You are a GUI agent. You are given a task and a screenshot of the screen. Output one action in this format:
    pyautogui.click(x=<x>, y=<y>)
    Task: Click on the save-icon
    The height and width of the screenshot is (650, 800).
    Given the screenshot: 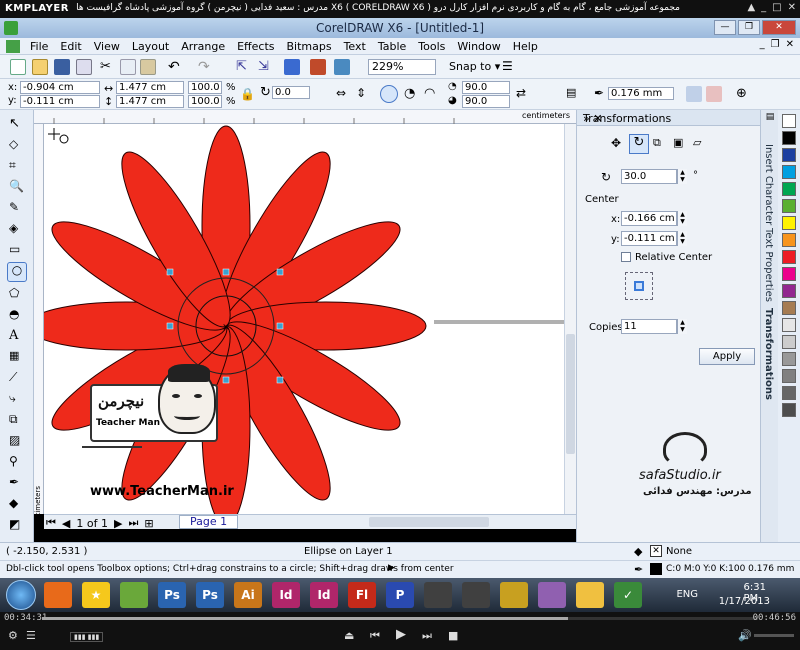 What is the action you would take?
    pyautogui.click(x=62, y=67)
    